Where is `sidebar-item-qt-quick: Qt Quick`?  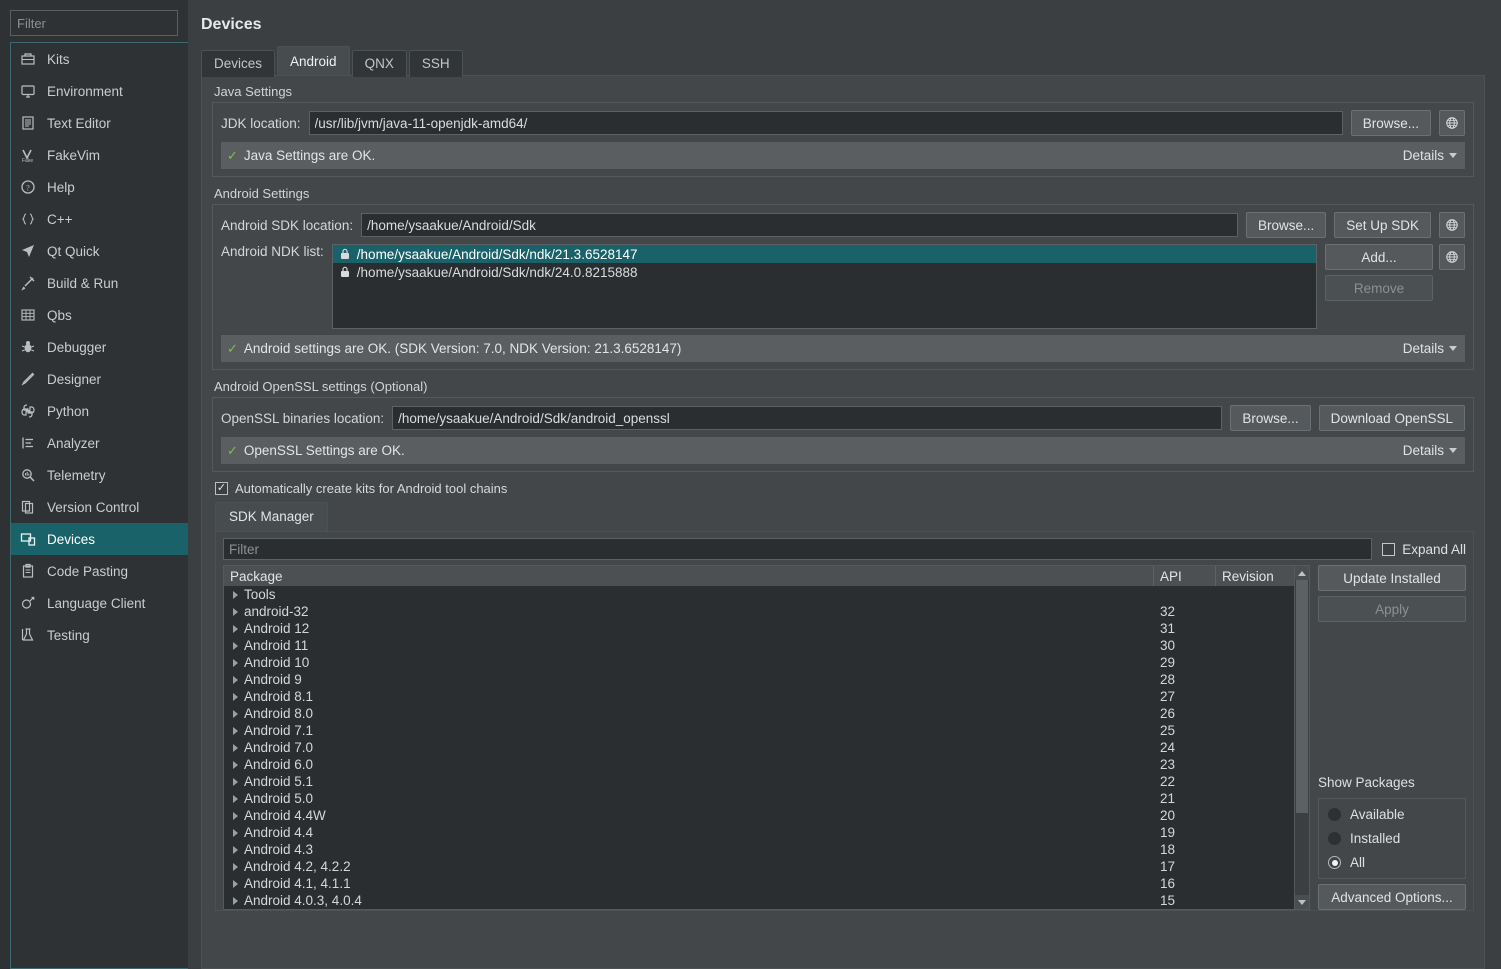
sidebar-item-qt-quick: Qt Quick is located at coordinates (99, 251).